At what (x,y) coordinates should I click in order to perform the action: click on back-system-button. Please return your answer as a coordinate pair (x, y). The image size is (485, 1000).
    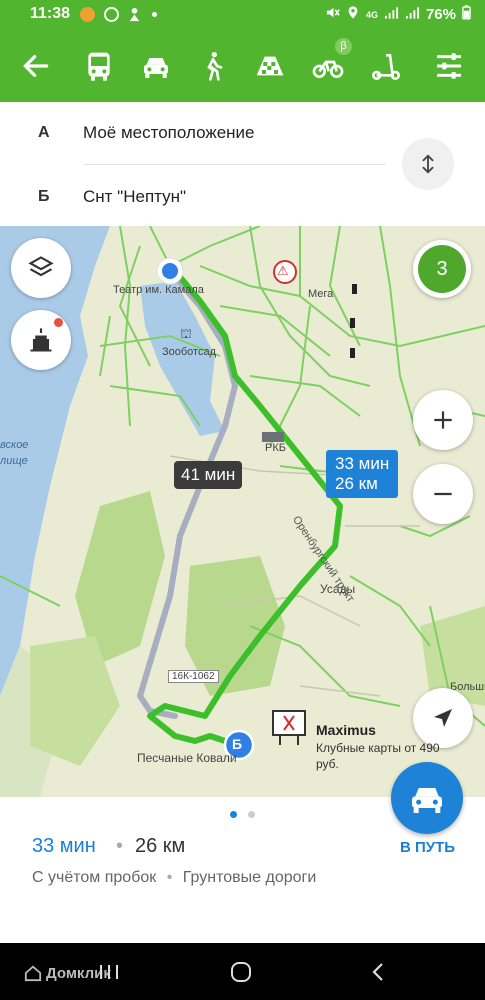
    Looking at the image, I should click on (378, 972).